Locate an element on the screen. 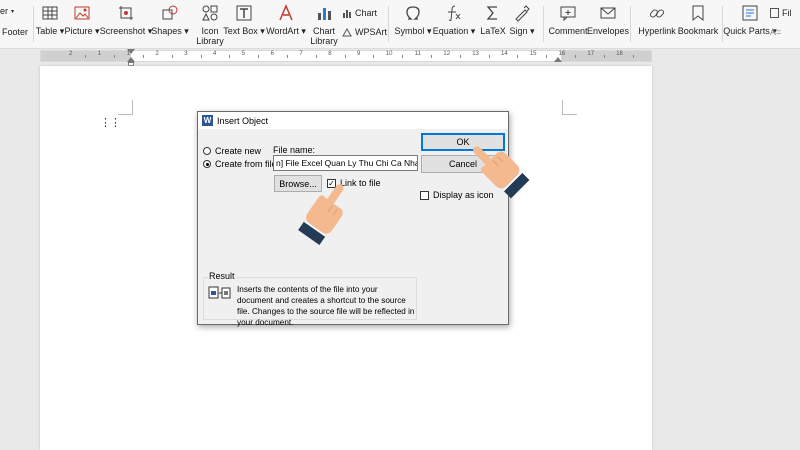 The image size is (800, 450). footer-button: Footer is located at coordinates (15, 32).